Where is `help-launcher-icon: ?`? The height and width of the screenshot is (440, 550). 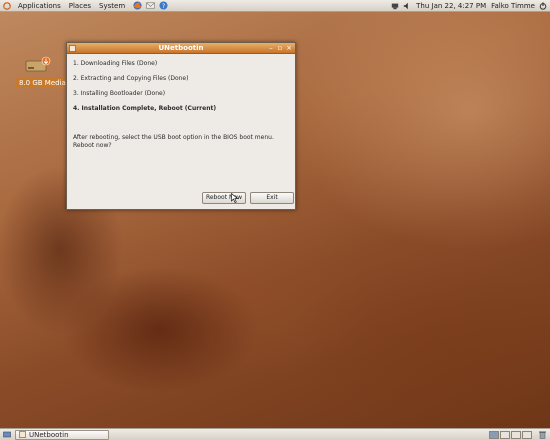
help-launcher-icon: ? is located at coordinates (163, 5).